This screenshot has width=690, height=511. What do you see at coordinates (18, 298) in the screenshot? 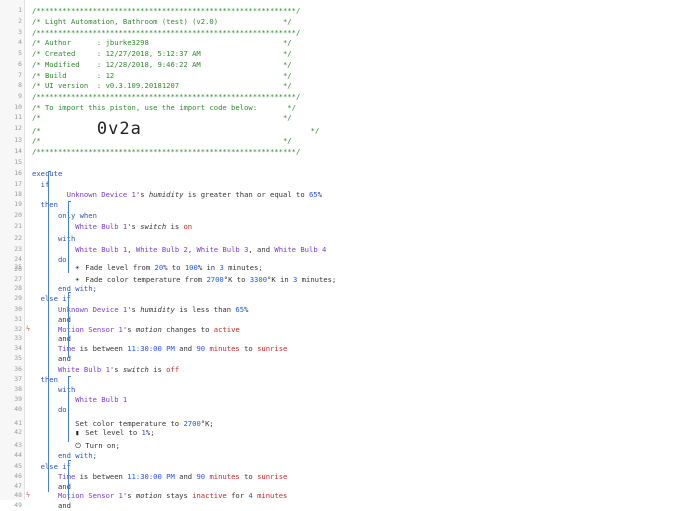
I see `line-number: 29` at bounding box center [18, 298].